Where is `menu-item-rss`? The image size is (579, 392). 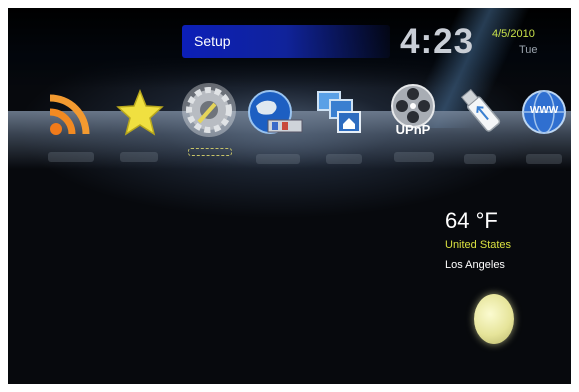 menu-item-rss is located at coordinates (71, 113).